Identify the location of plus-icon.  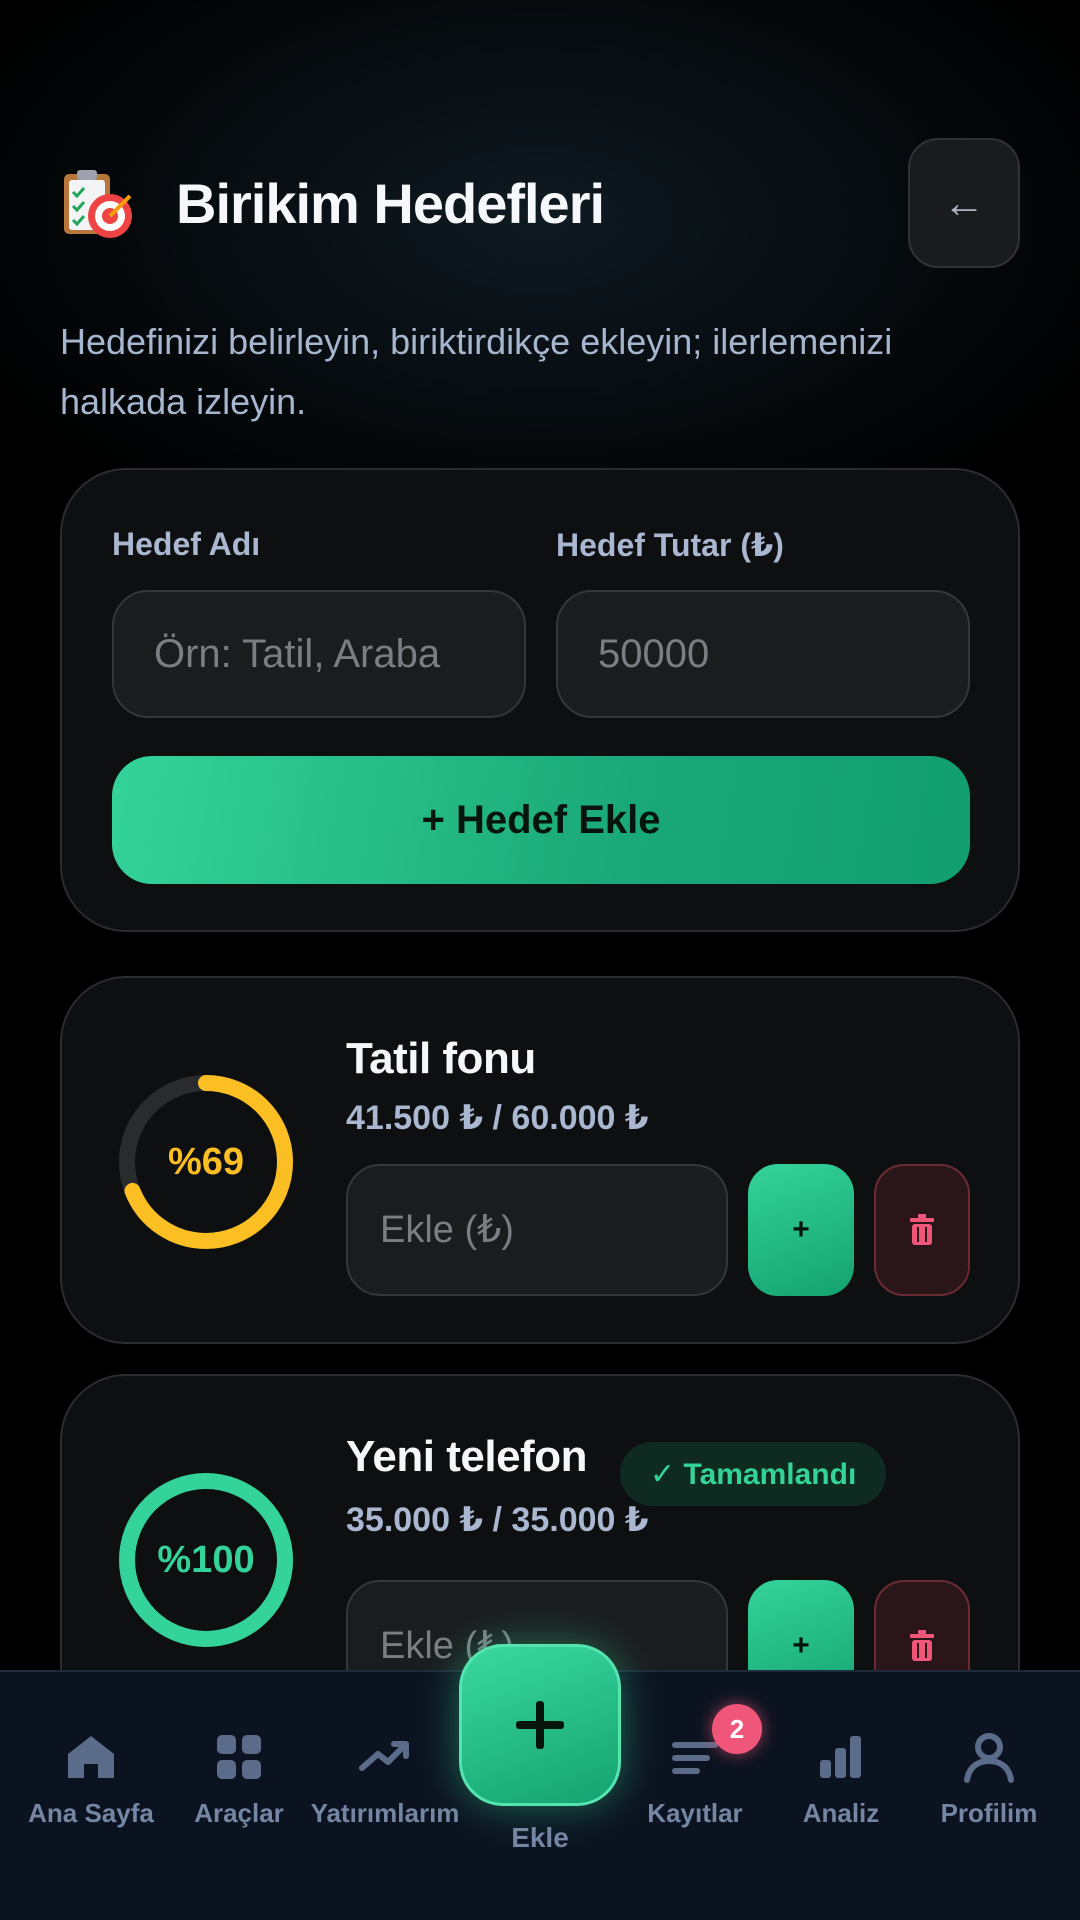
(540, 1725).